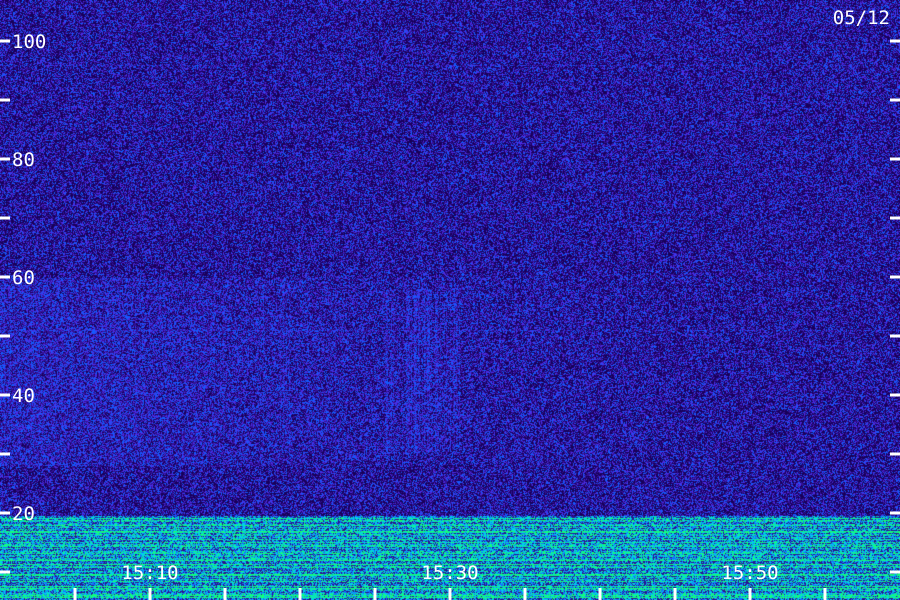 The height and width of the screenshot is (600, 900). Describe the element at coordinates (749, 573) in the screenshot. I see `x-tick-label: 15:50` at that location.